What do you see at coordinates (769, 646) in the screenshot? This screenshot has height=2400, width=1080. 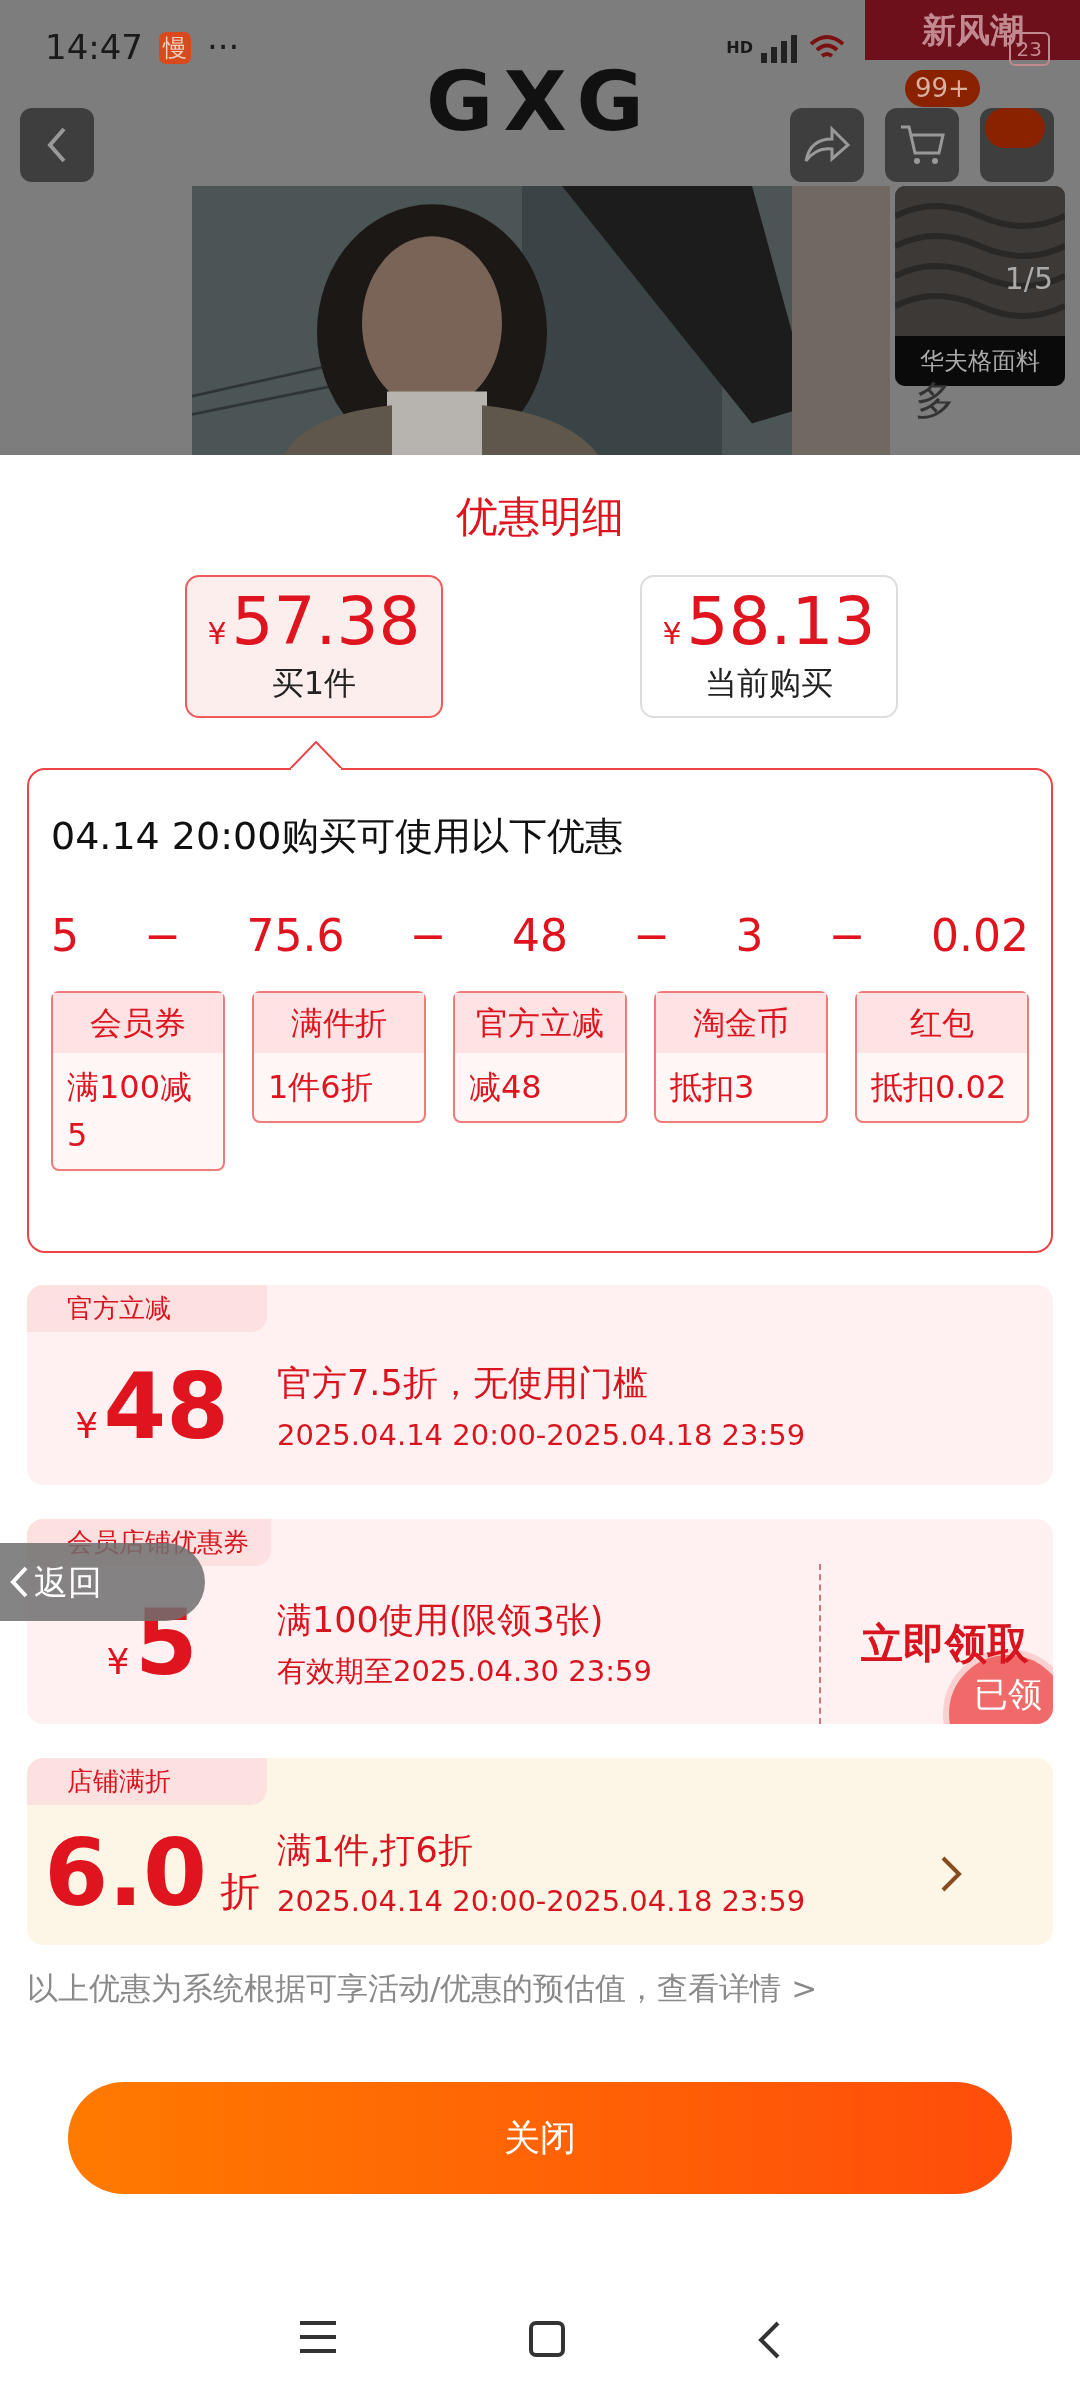 I see `price-option-tab: ¥58.13 当前购买` at bounding box center [769, 646].